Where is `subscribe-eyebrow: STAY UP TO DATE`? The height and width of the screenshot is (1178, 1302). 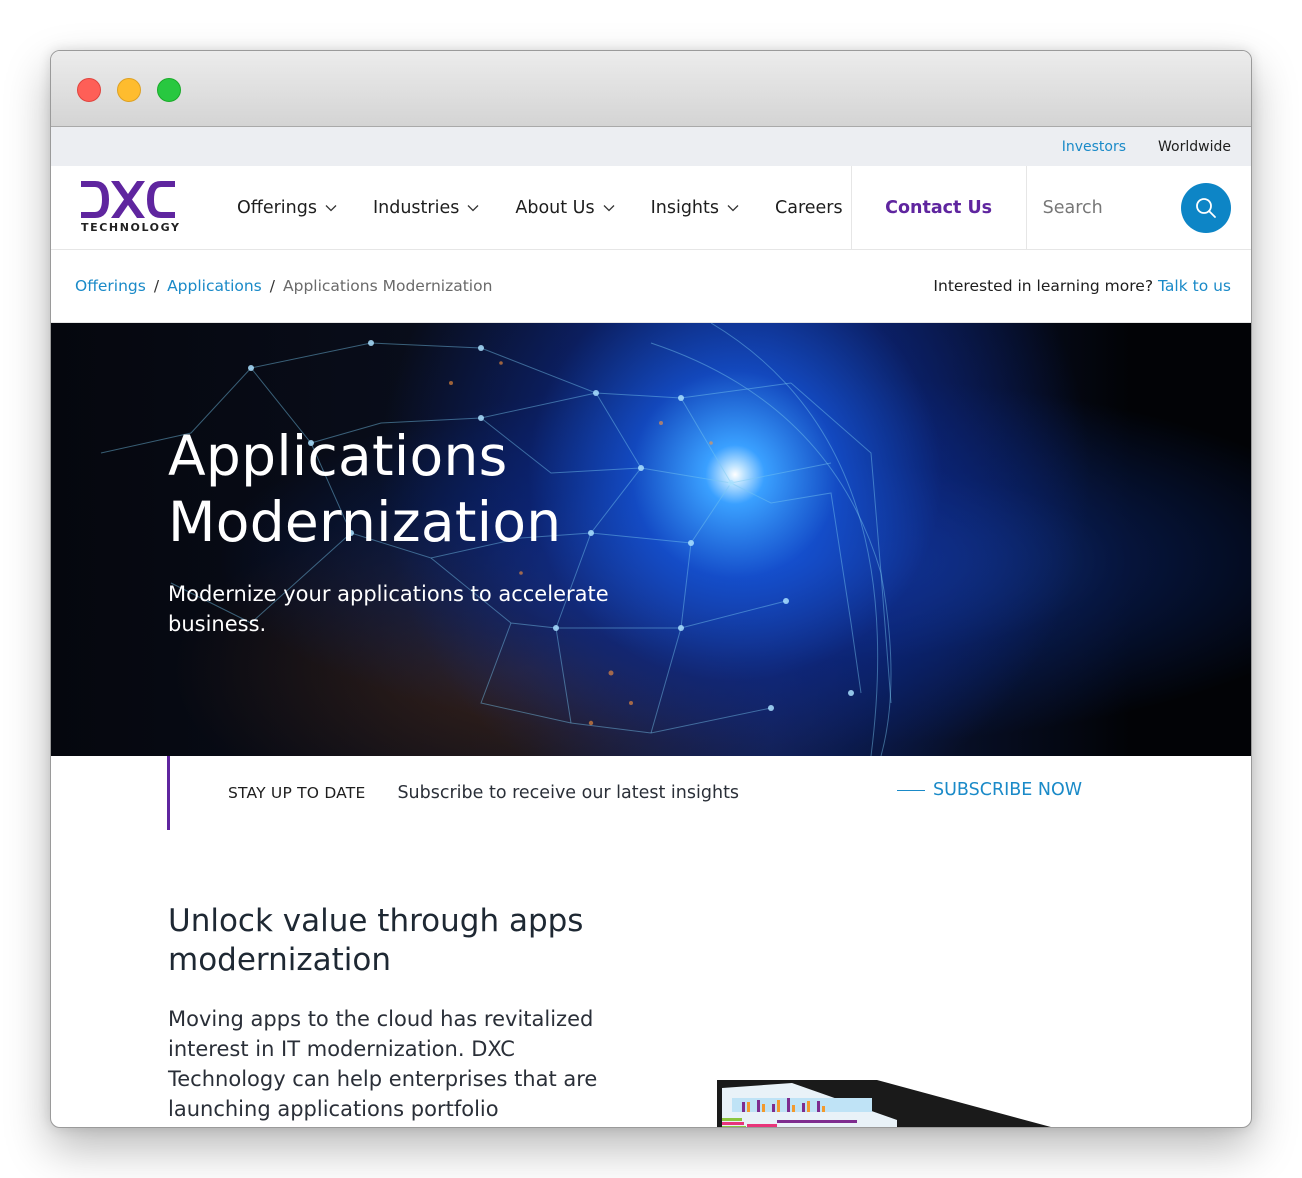
subscribe-eyebrow: STAY UP TO DATE is located at coordinates (297, 793).